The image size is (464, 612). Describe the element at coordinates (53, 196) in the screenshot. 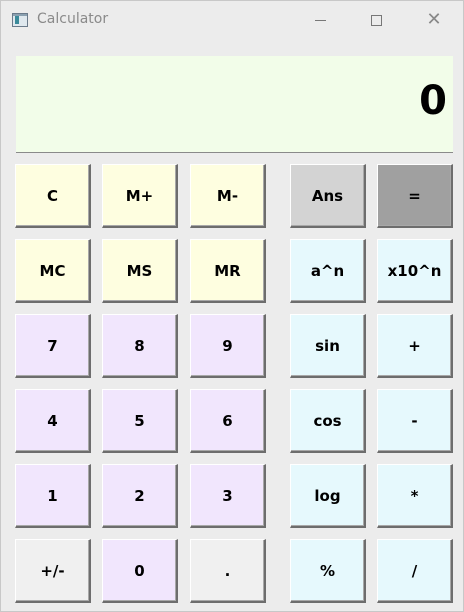

I see `clear-button: C` at that location.